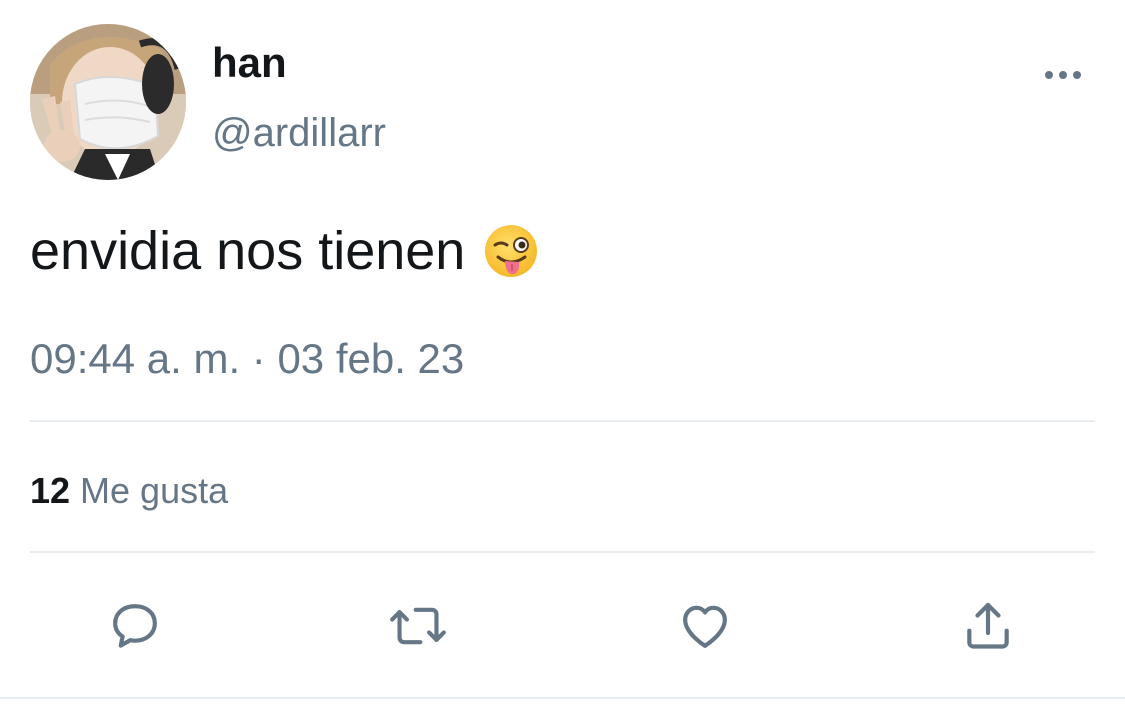  I want to click on tweet-timestamp: 09:44 a. m. · 03 feb. 23, so click(247, 359).